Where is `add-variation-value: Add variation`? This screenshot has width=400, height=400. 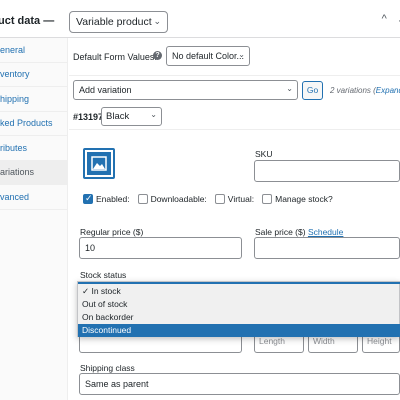
add-variation-value: Add variation is located at coordinates (105, 90).